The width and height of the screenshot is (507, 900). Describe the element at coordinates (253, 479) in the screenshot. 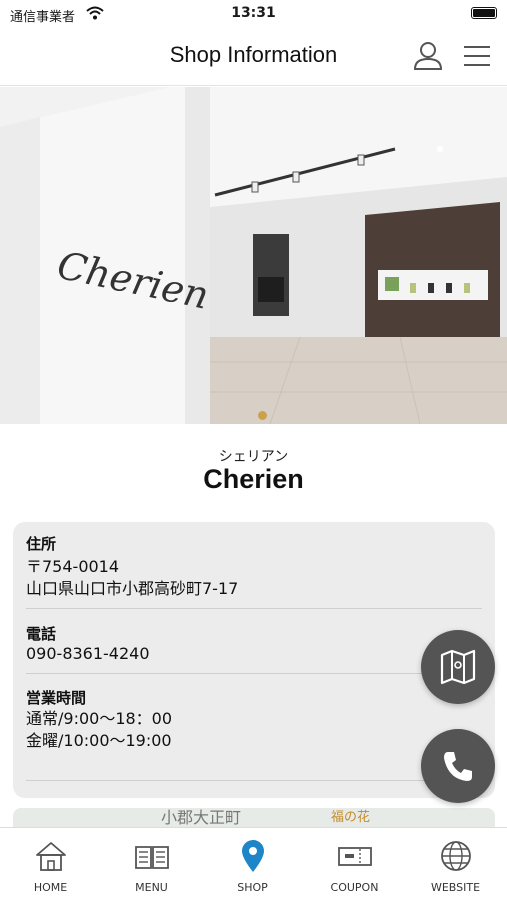

I see `shop-name: Cherien` at that location.